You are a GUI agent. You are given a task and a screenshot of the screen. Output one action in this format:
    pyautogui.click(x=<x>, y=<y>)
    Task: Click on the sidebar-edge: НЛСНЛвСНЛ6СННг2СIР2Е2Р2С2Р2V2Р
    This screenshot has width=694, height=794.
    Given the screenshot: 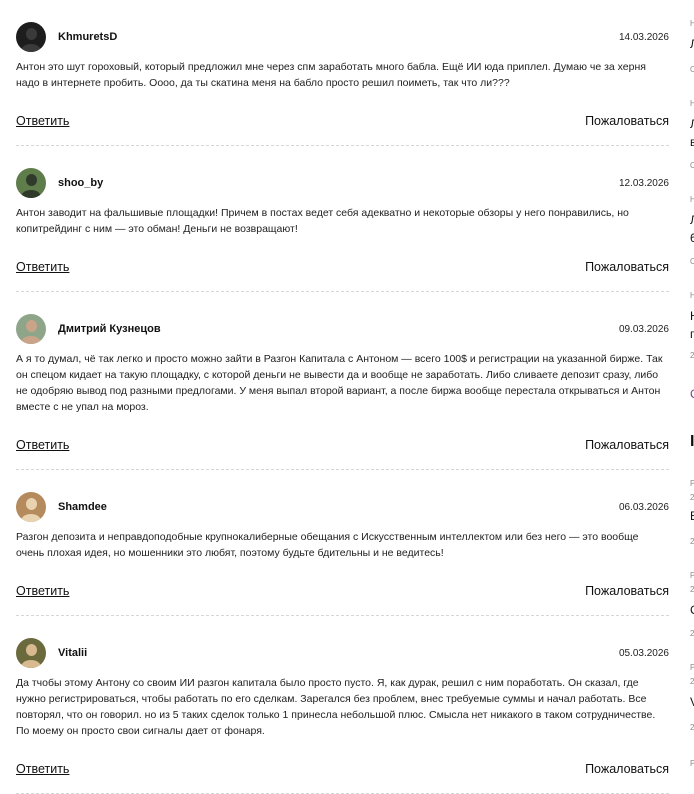 What is the action you would take?
    pyautogui.click(x=691, y=387)
    